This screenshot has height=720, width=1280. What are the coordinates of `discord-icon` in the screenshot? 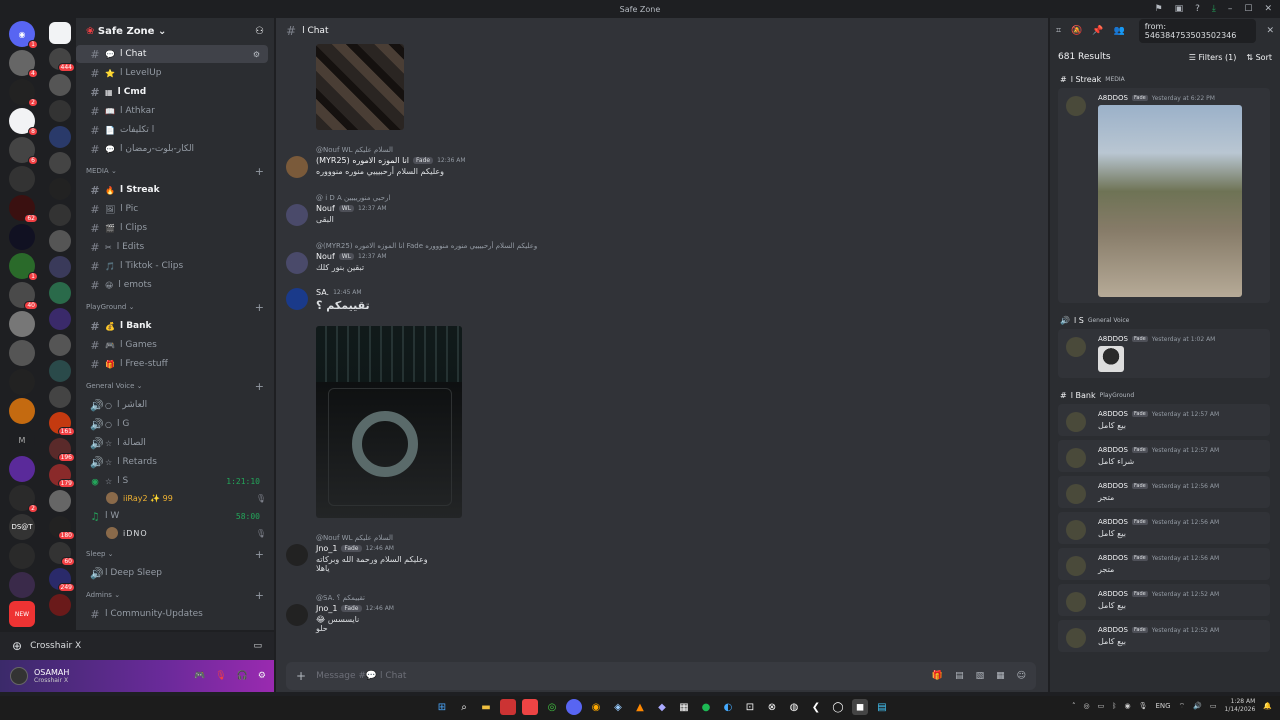 It's located at (574, 707).